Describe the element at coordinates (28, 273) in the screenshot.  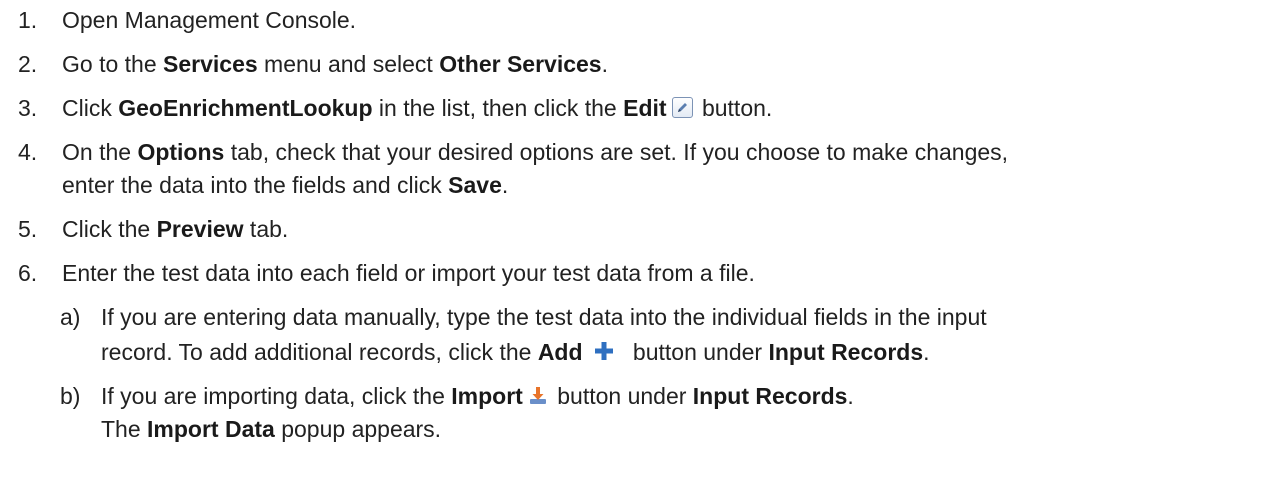
I see `step-number: 6.` at that location.